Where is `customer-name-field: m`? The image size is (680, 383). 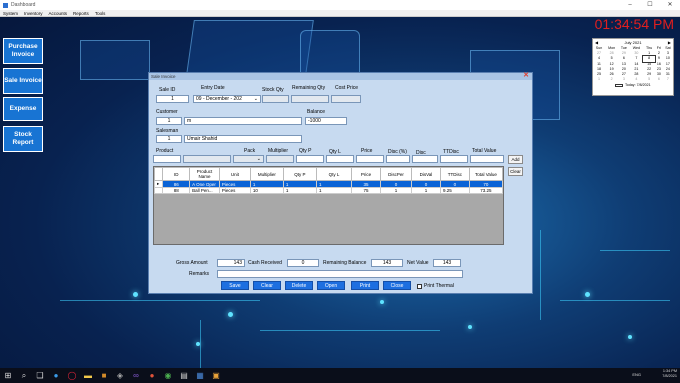
customer-name-field: m is located at coordinates (243, 121).